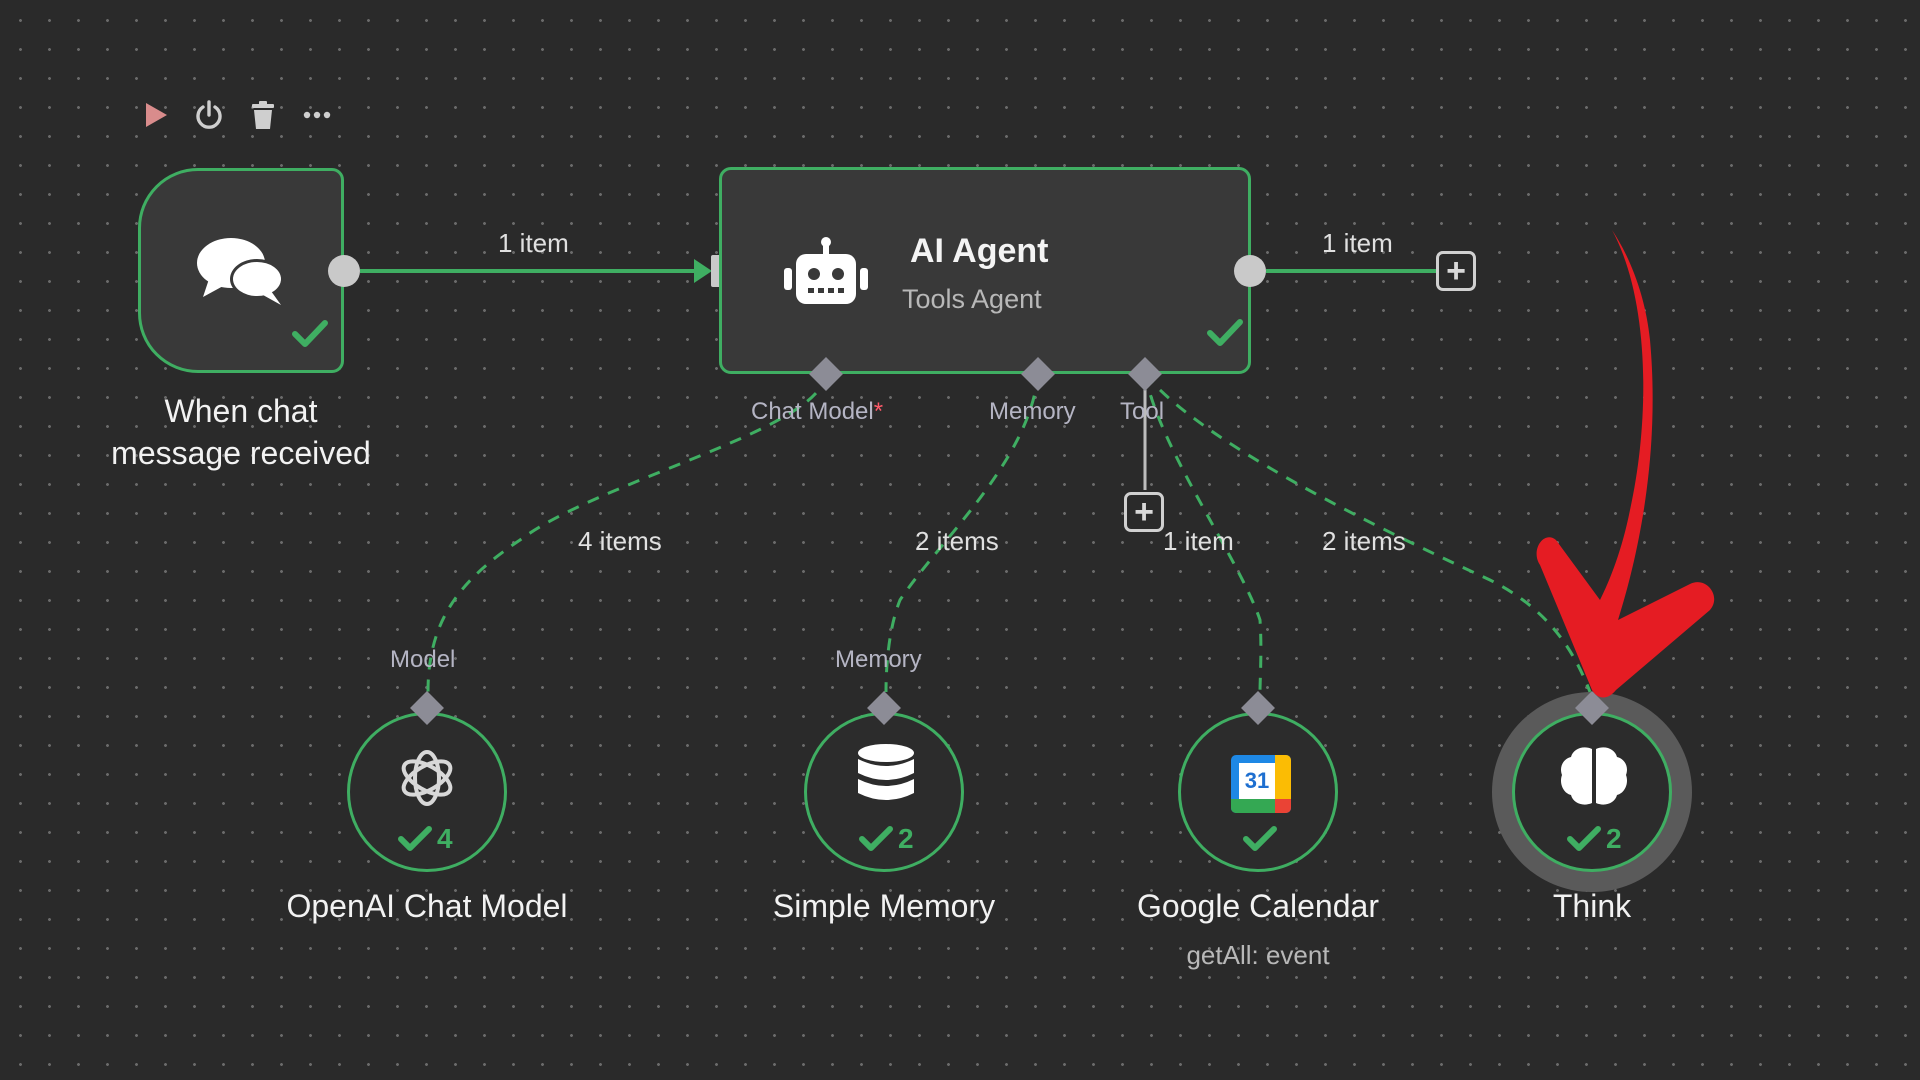  Describe the element at coordinates (1258, 906) in the screenshot. I see `calendar-node-label: Google Calendar` at that location.